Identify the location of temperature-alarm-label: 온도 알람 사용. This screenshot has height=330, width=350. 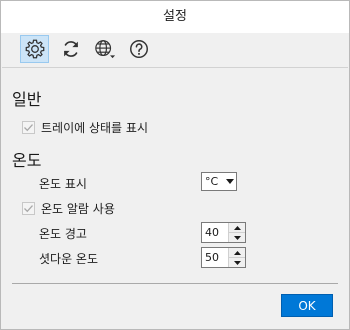
(78, 209).